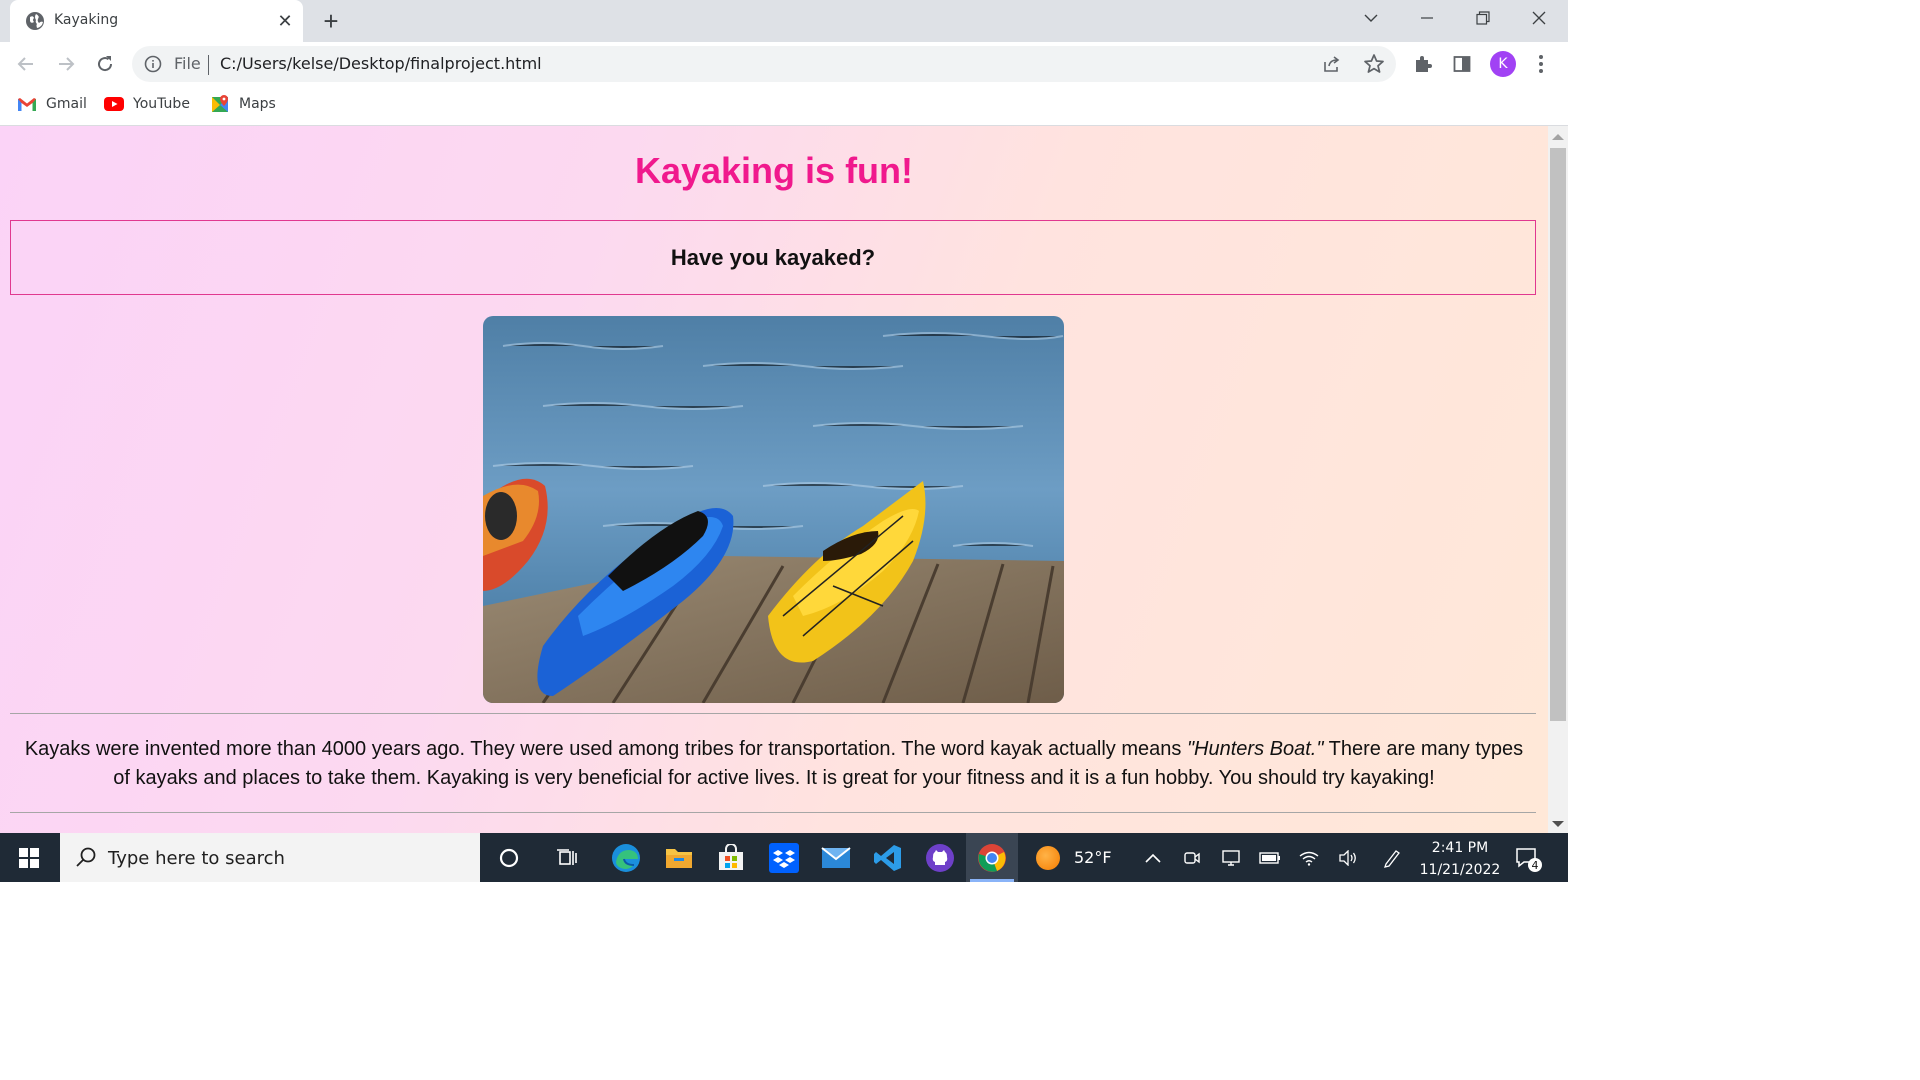 Image resolution: width=1920 pixels, height=1080 pixels. I want to click on extensions-icon, so click(1423, 64).